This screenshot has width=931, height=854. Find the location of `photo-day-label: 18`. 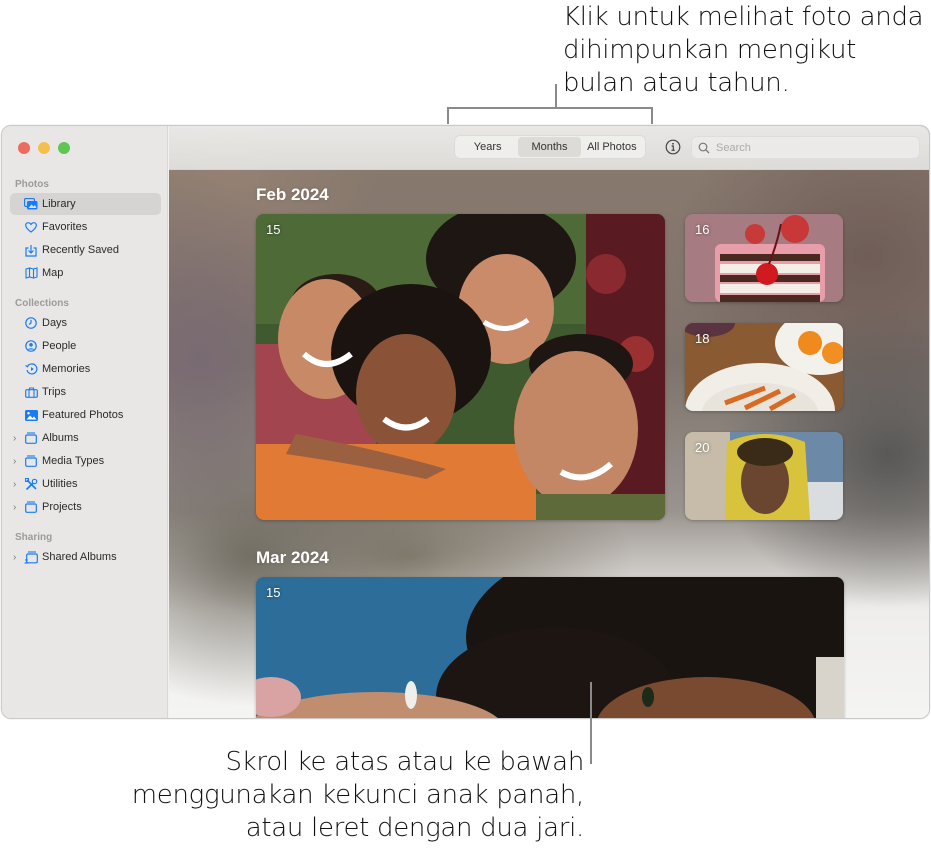

photo-day-label: 18 is located at coordinates (702, 338).